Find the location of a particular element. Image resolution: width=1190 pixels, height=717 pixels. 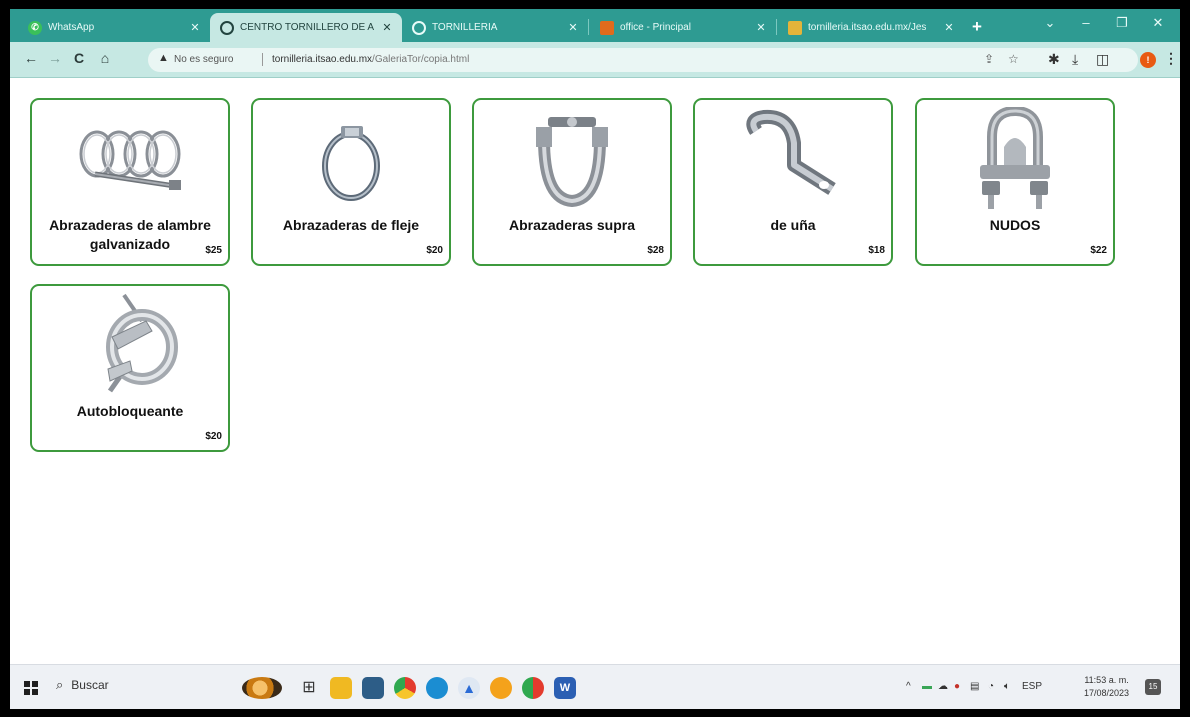

product-name: Abrazaderas supra is located at coordinates (572, 225).